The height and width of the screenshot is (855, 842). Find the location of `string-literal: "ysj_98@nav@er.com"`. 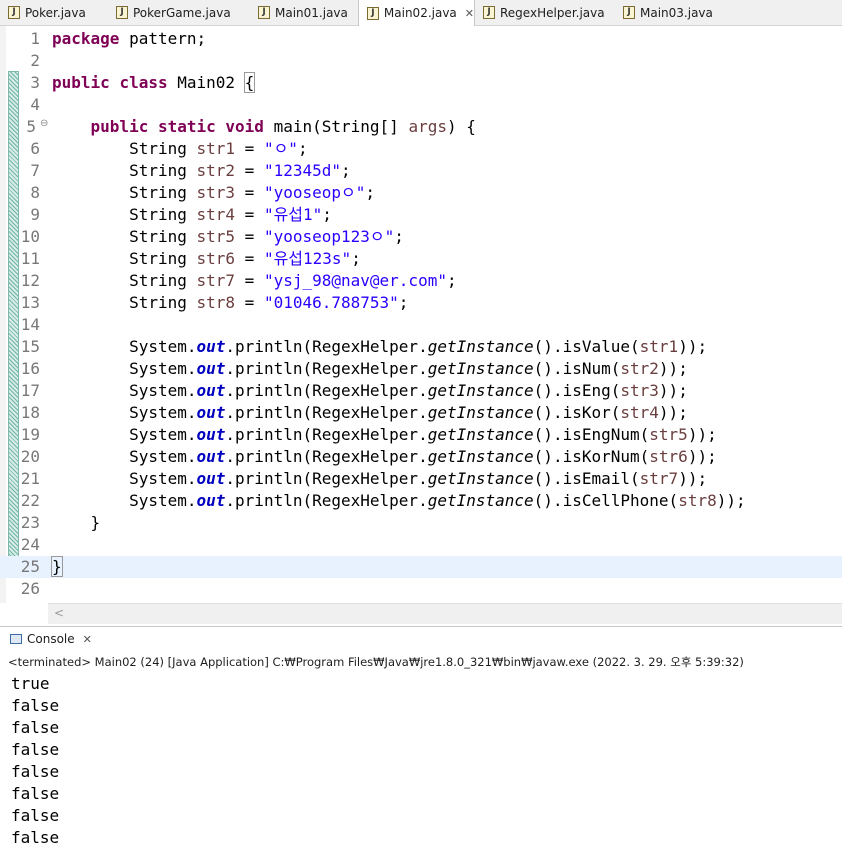

string-literal: "ysj_98@nav@er.com" is located at coordinates (355, 280).